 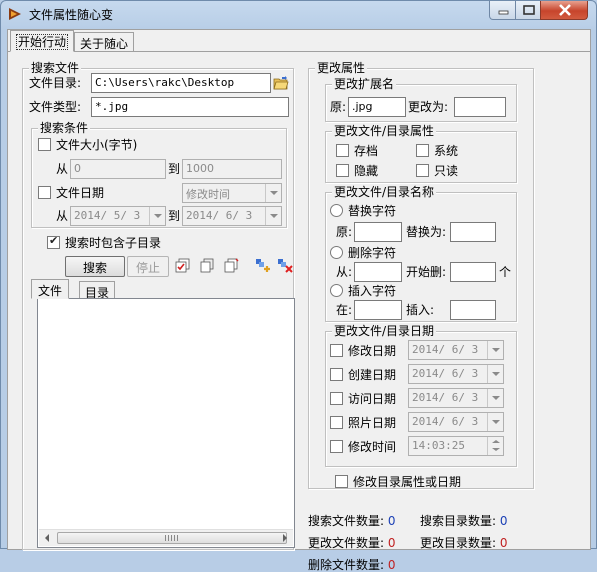 I want to click on result-tab-files-label: 文件, so click(x=50, y=291).